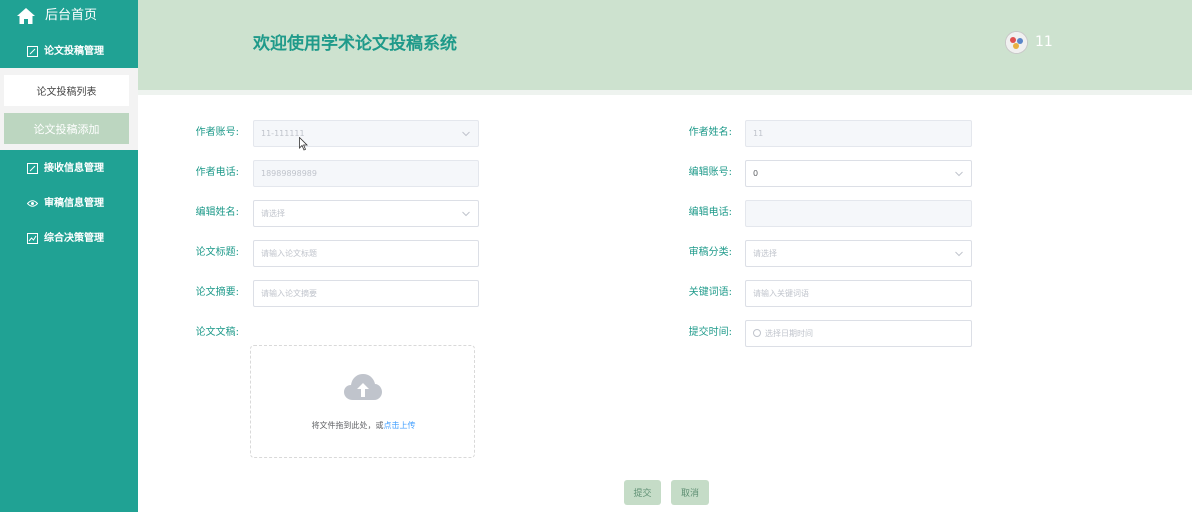 This screenshot has height=512, width=1192. I want to click on author-account-label: 作者账号:, so click(217, 132).